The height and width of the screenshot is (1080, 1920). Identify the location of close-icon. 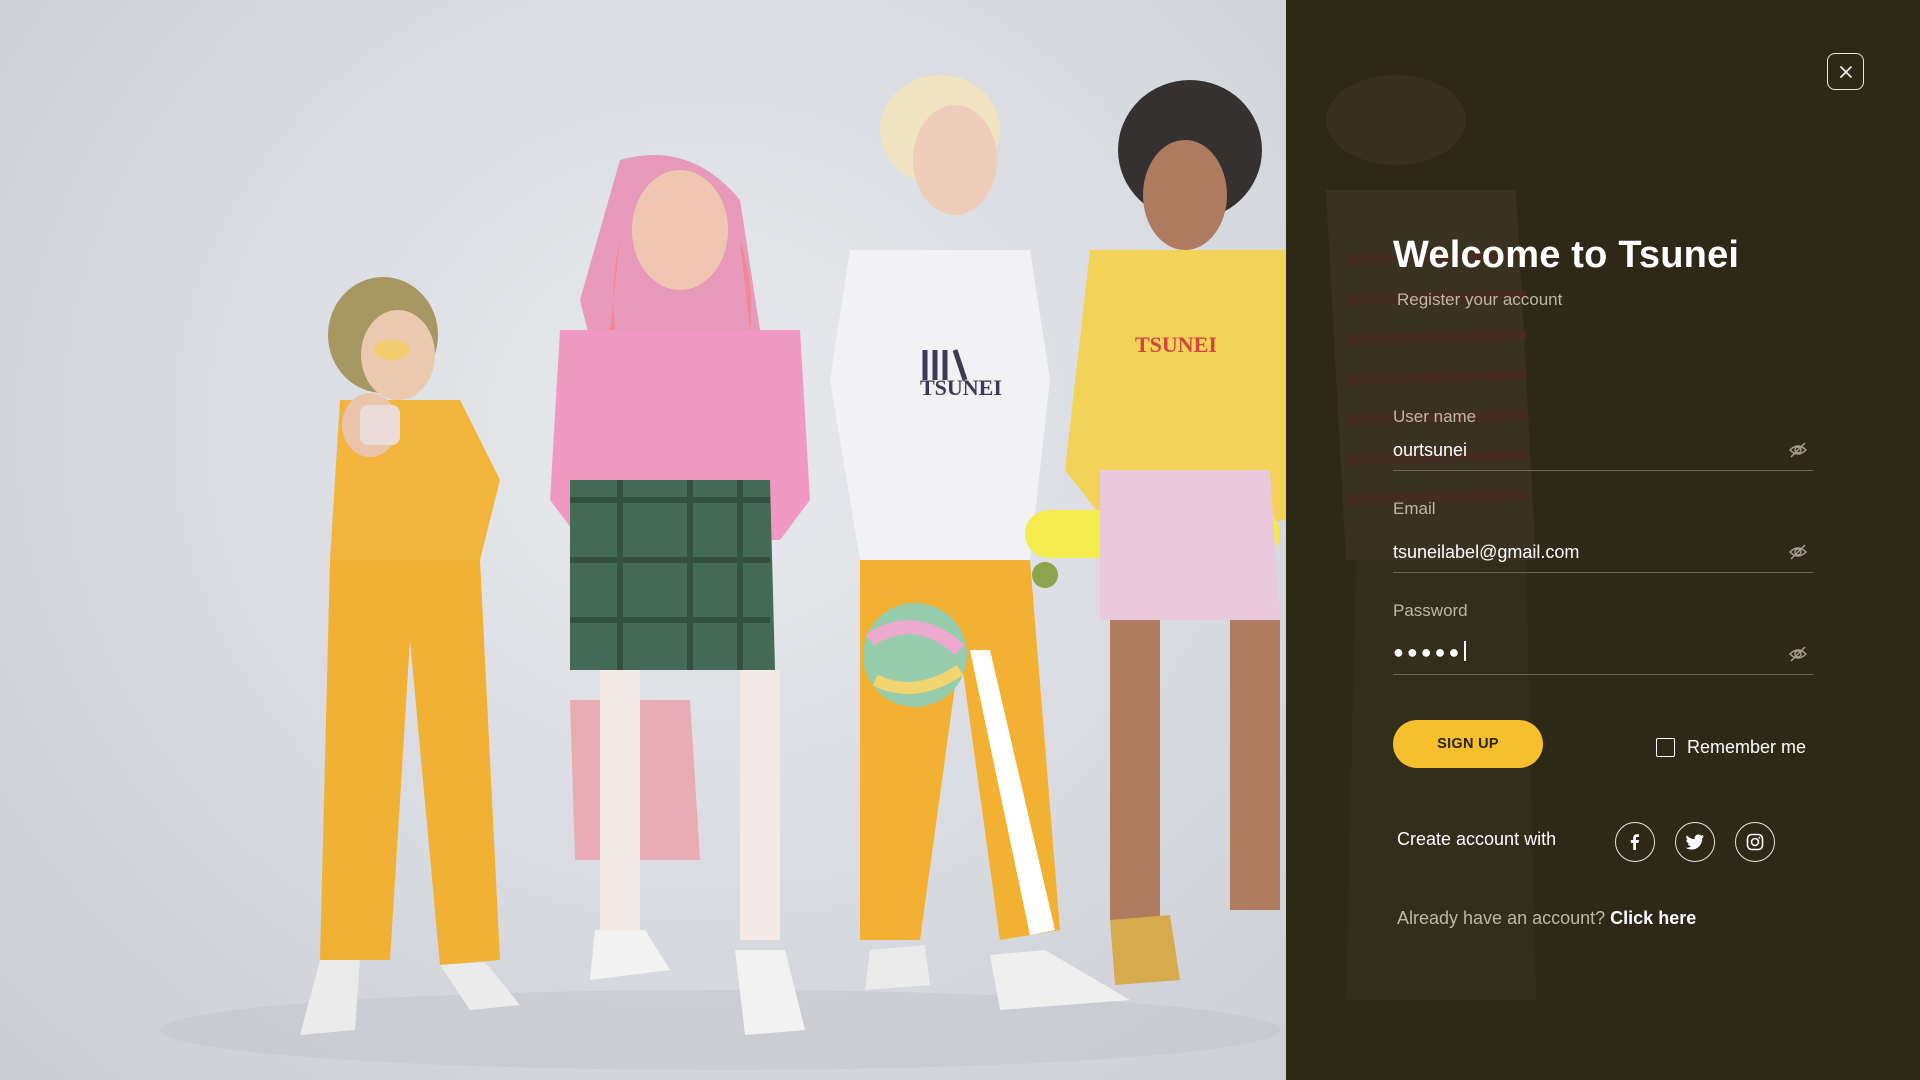
(1845, 71).